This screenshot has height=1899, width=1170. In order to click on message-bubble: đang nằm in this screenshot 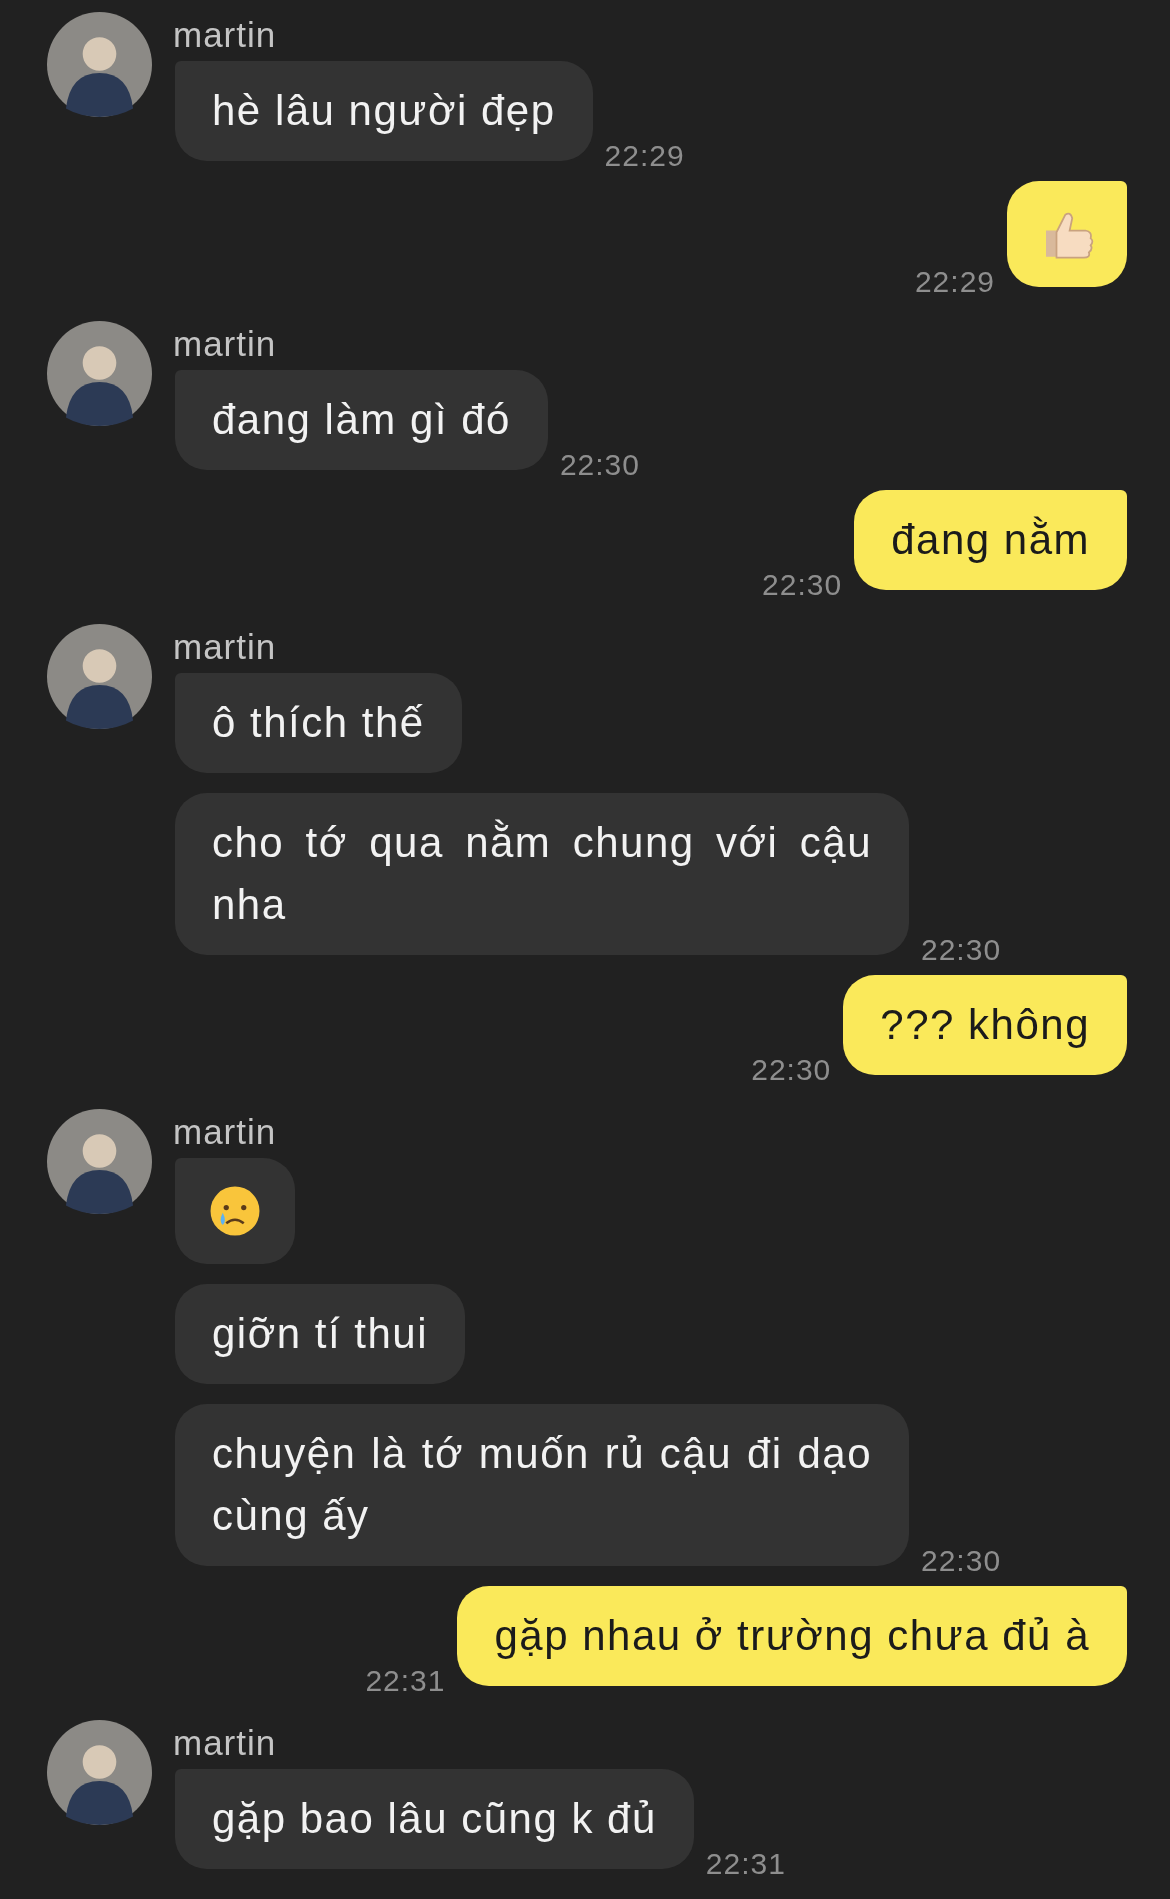, I will do `click(990, 540)`.